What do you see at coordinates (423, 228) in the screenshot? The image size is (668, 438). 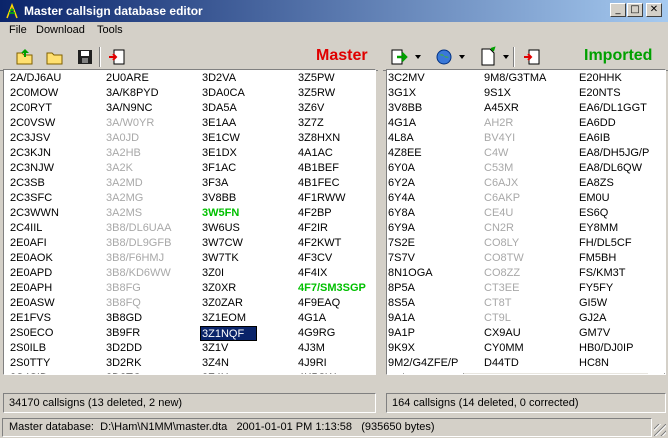 I see `callsign-row: 6Y9A` at bounding box center [423, 228].